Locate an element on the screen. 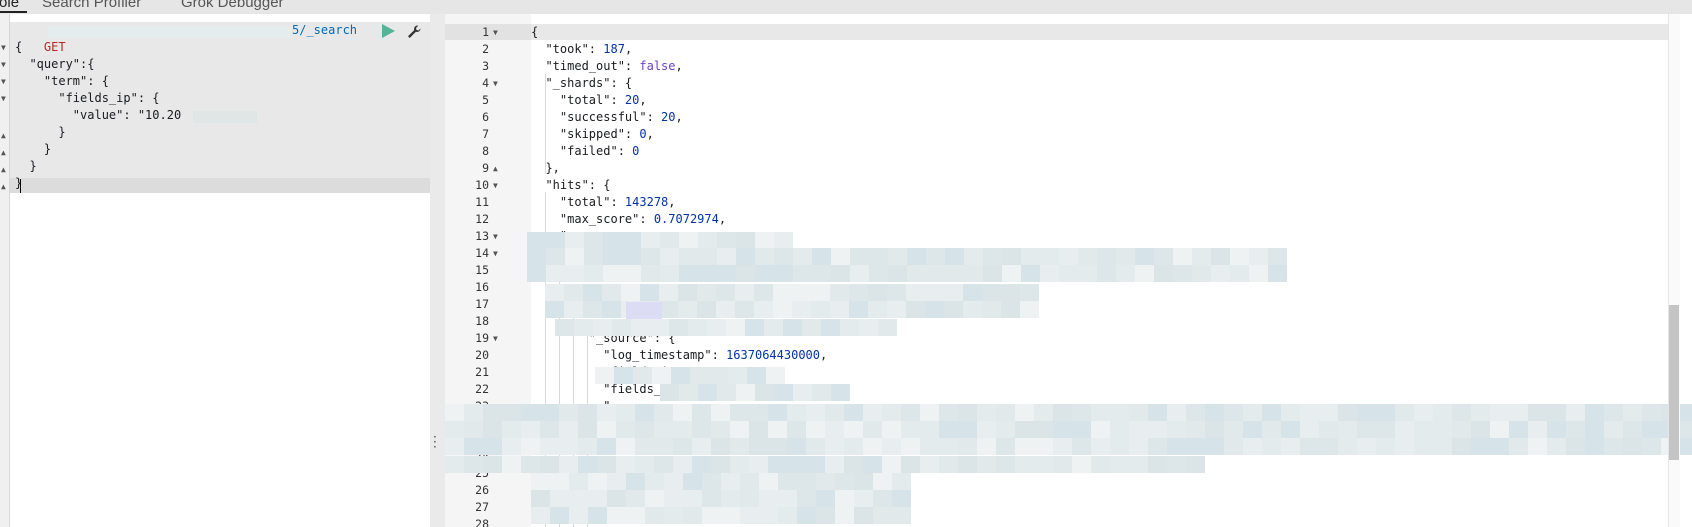  response-line: "total": 143278, is located at coordinates (603, 202).